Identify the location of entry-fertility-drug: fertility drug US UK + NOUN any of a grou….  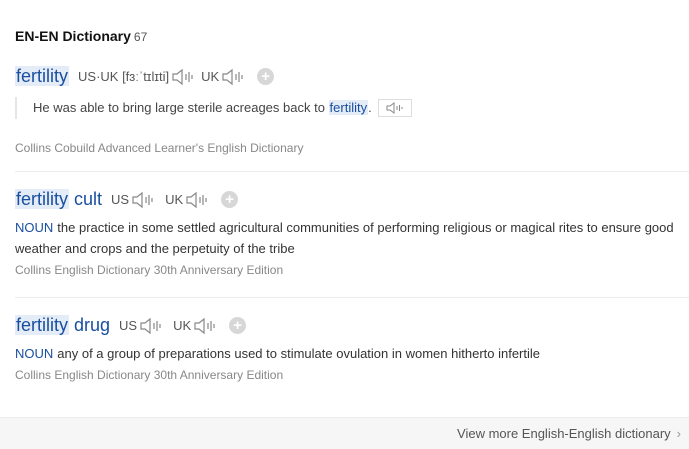
(352, 348).